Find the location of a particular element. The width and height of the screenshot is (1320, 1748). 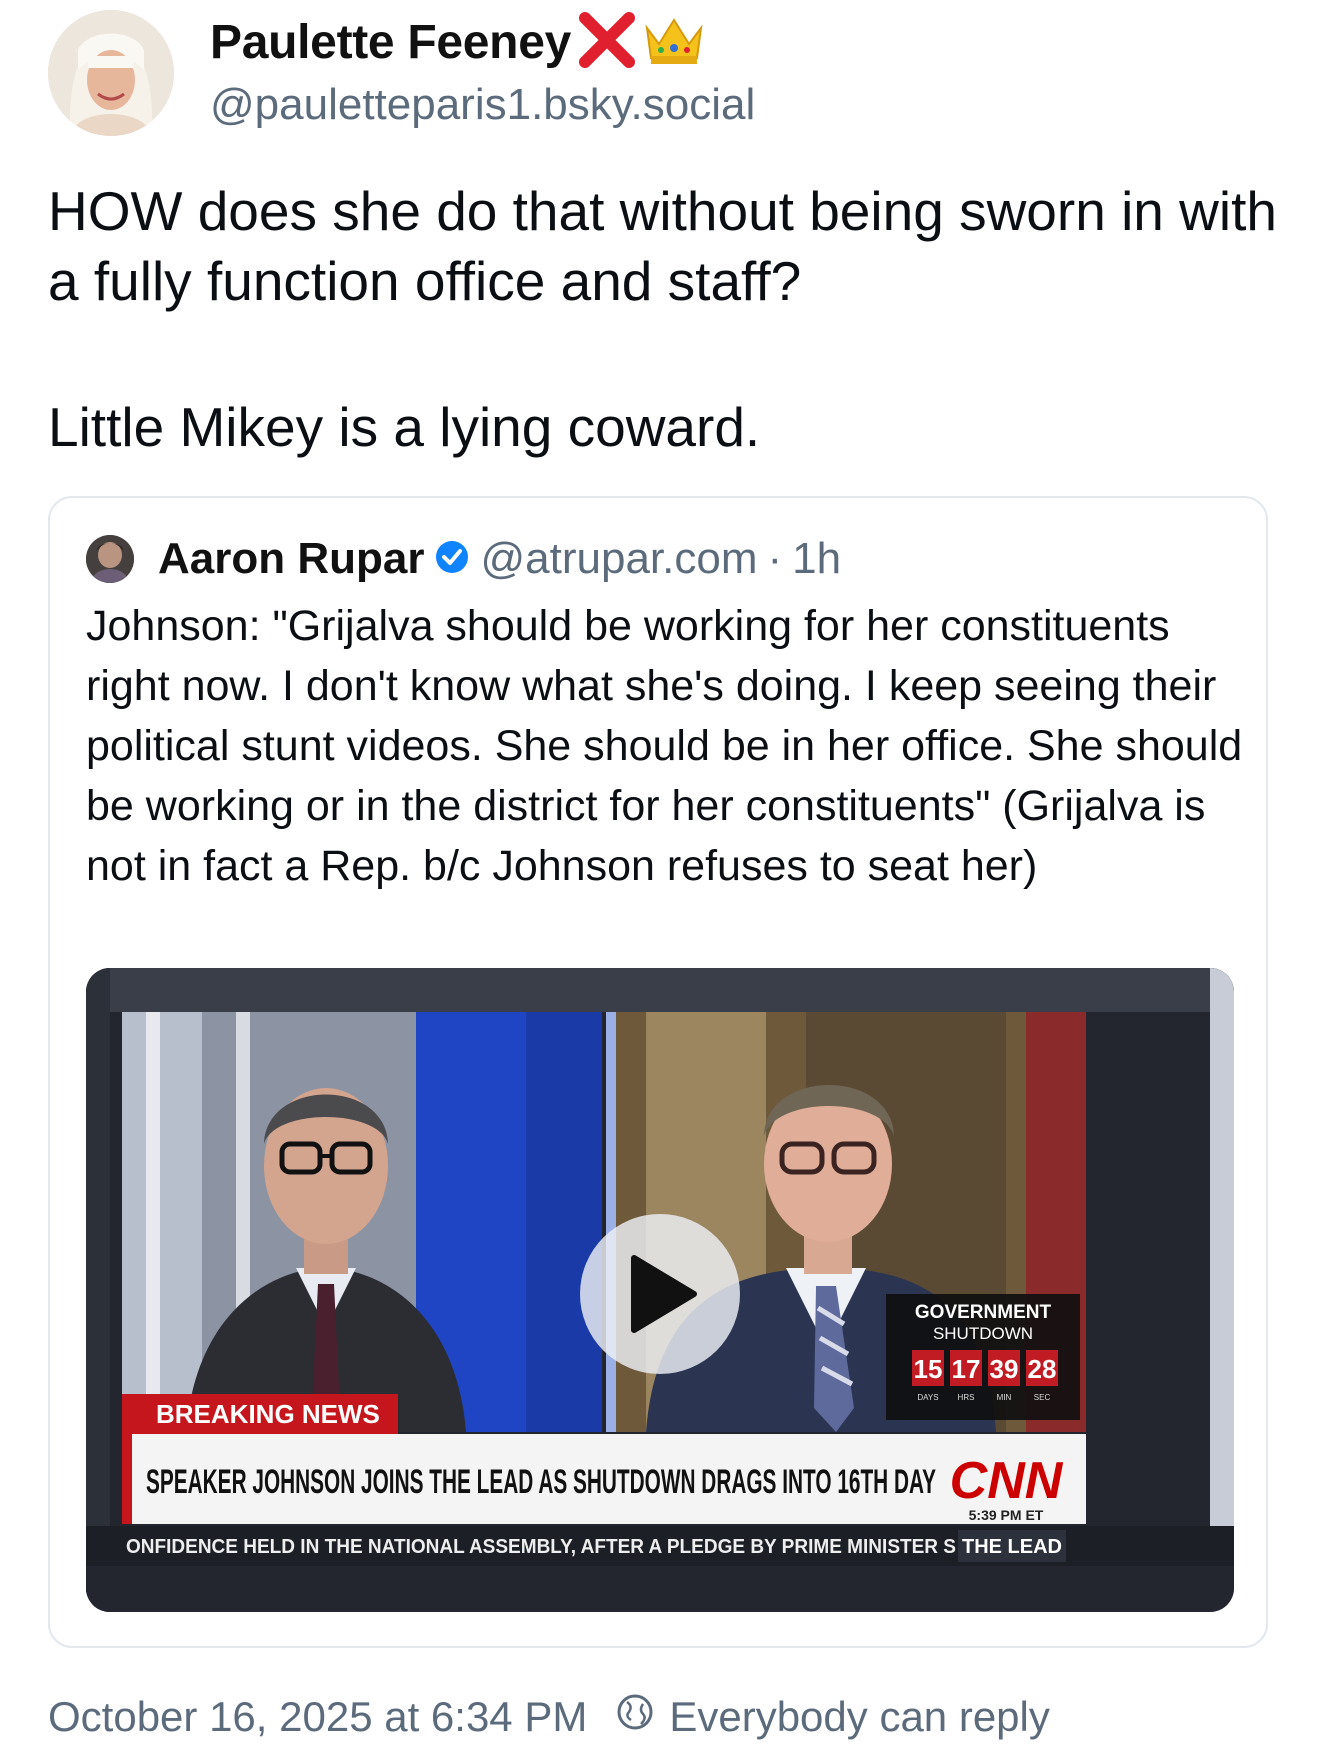

play-button is located at coordinates (660, 1294).